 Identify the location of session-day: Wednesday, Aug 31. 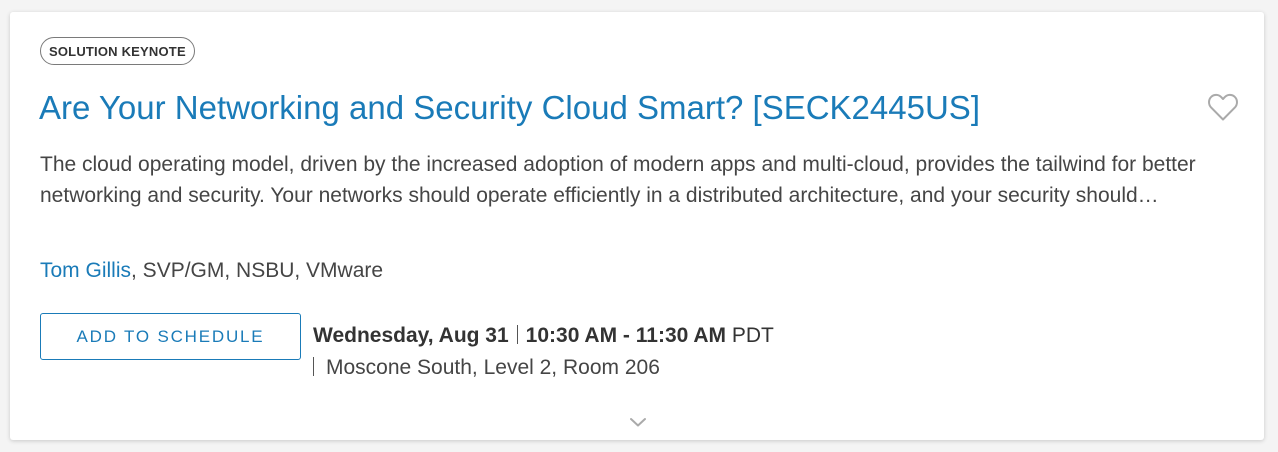
(411, 335).